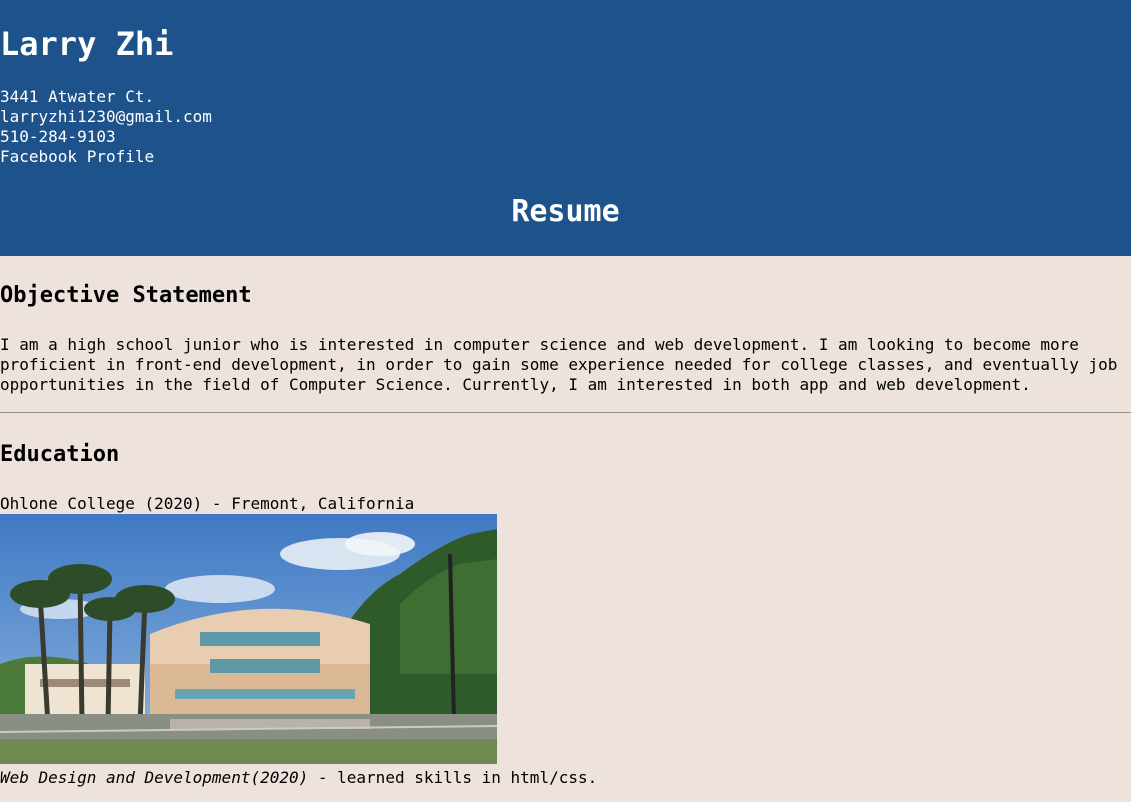 The height and width of the screenshot is (802, 1131). What do you see at coordinates (87, 44) in the screenshot?
I see `person-name: Larry Zhi` at bounding box center [87, 44].